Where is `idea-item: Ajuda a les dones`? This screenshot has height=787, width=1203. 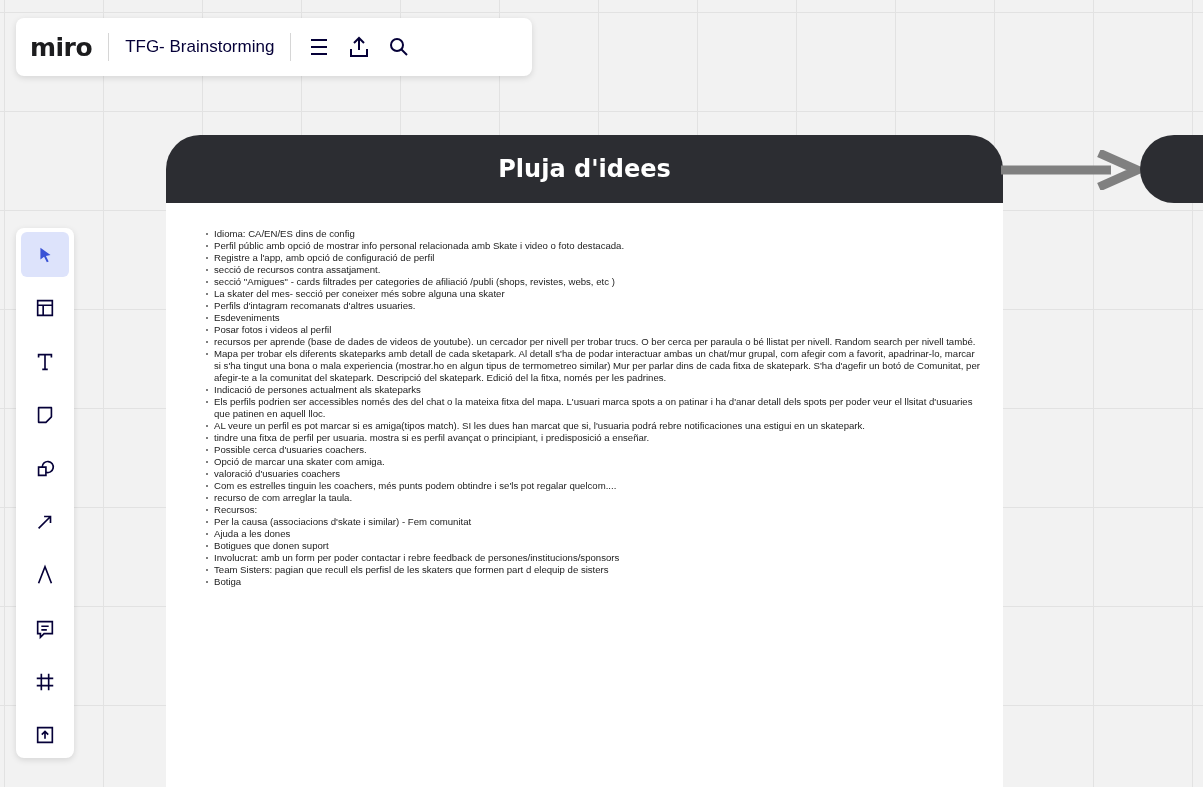
idea-item: Ajuda a les dones is located at coordinates (594, 534).